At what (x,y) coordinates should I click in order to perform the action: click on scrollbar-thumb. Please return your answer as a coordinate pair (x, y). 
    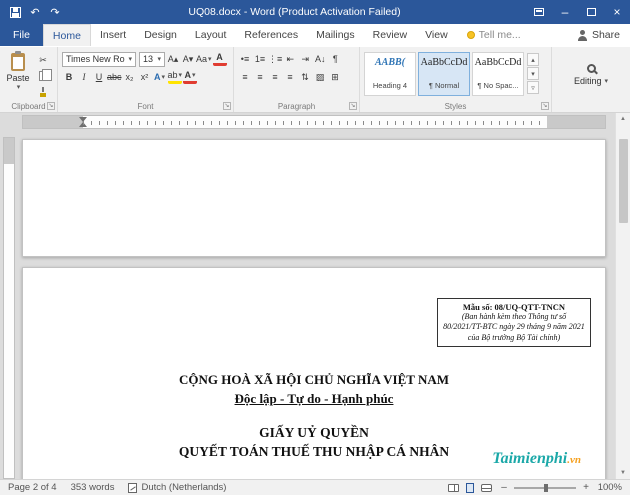
    Looking at the image, I should click on (623, 181).